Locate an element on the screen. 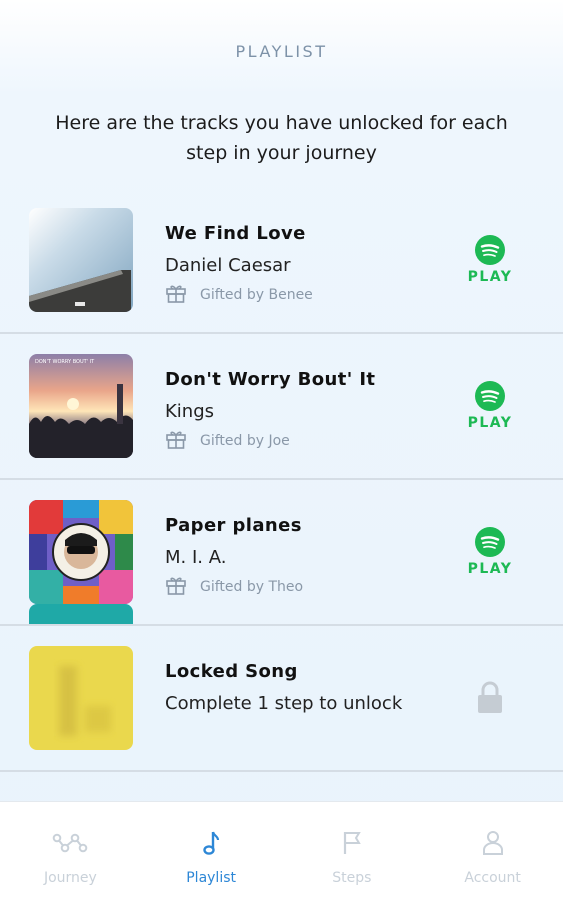 This screenshot has height=900, width=563. track-artist: Daniel Caesar is located at coordinates (228, 265).